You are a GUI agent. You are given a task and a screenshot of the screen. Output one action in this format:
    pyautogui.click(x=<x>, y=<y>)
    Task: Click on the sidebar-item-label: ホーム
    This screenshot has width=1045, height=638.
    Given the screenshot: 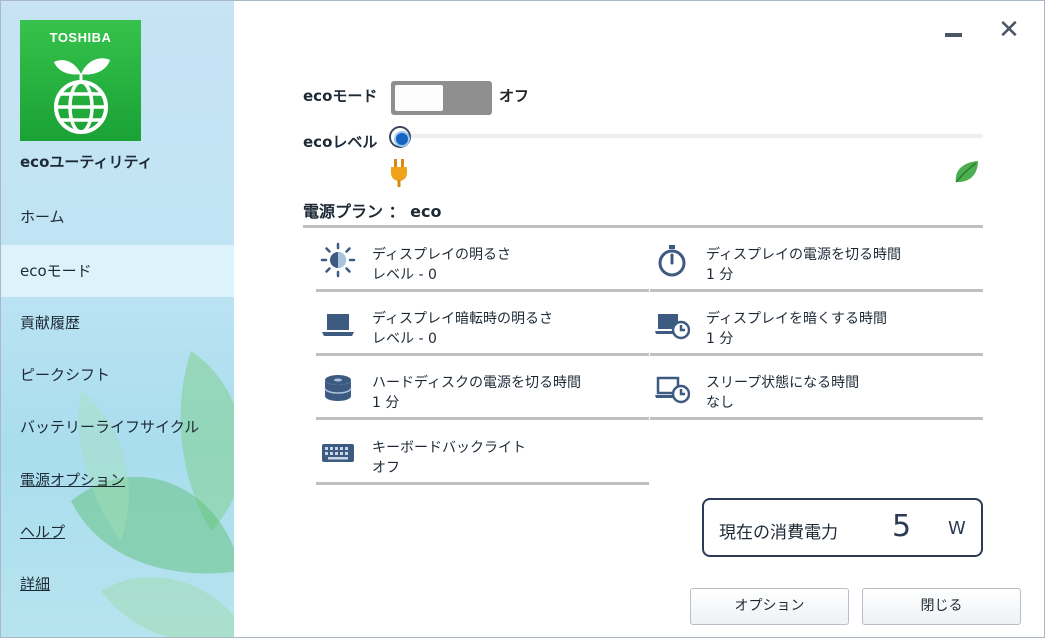 What is the action you would take?
    pyautogui.click(x=42, y=217)
    